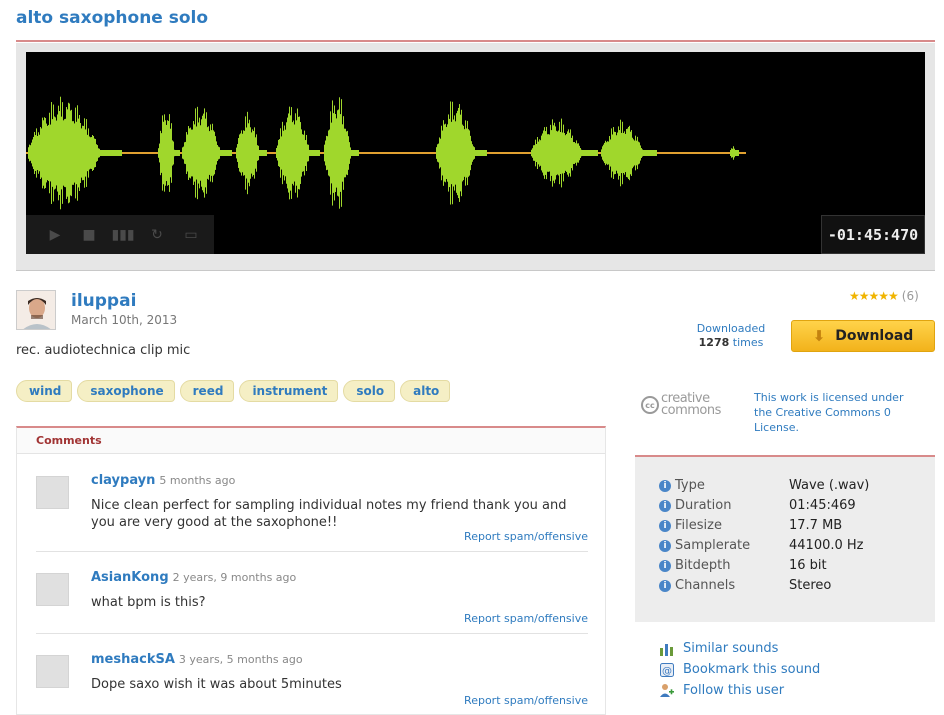 The image size is (944, 715). I want to click on bookmark-link: @ Bookmark this sound, so click(739, 669).